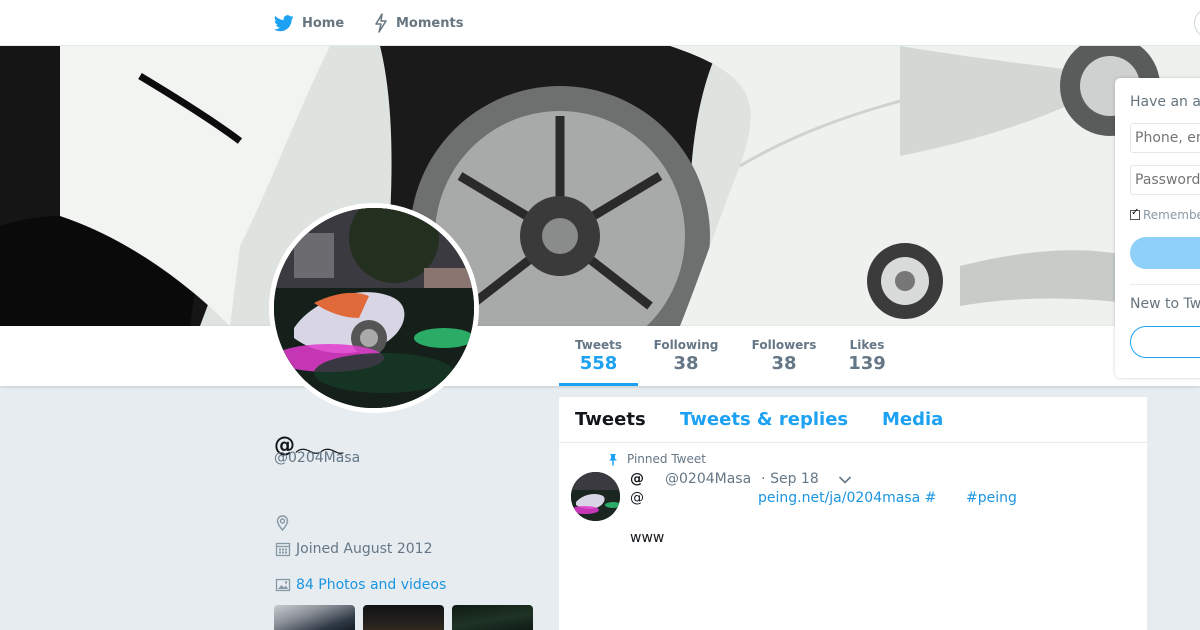 The width and height of the screenshot is (1200, 630). I want to click on location-icon, so click(282, 523).